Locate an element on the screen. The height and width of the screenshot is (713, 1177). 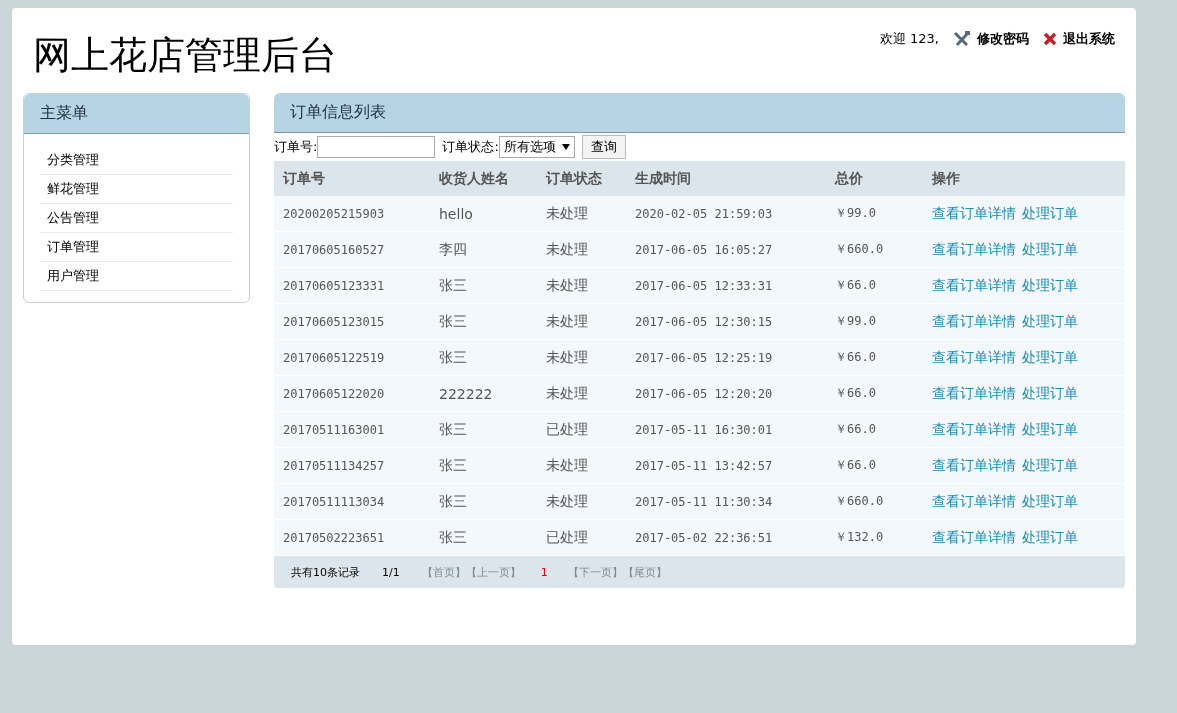
table-cell: 2017-05-11 11:30:34 is located at coordinates (704, 501).